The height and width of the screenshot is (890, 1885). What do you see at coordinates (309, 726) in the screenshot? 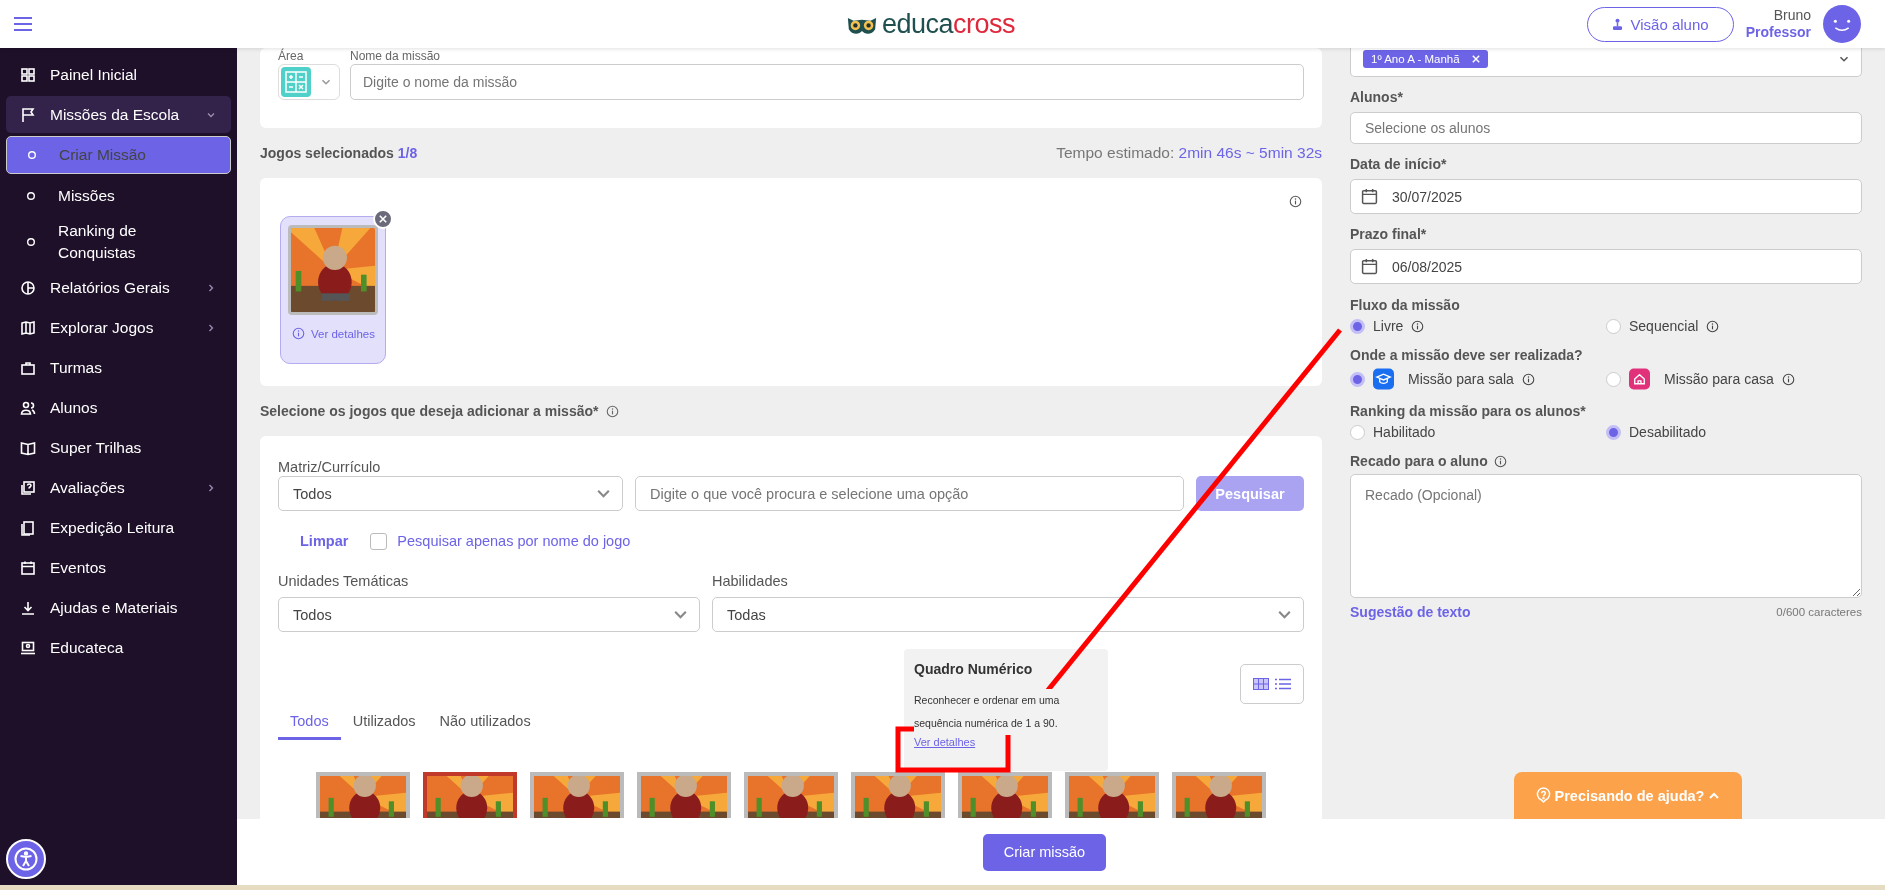
I see `tab: Todos` at bounding box center [309, 726].